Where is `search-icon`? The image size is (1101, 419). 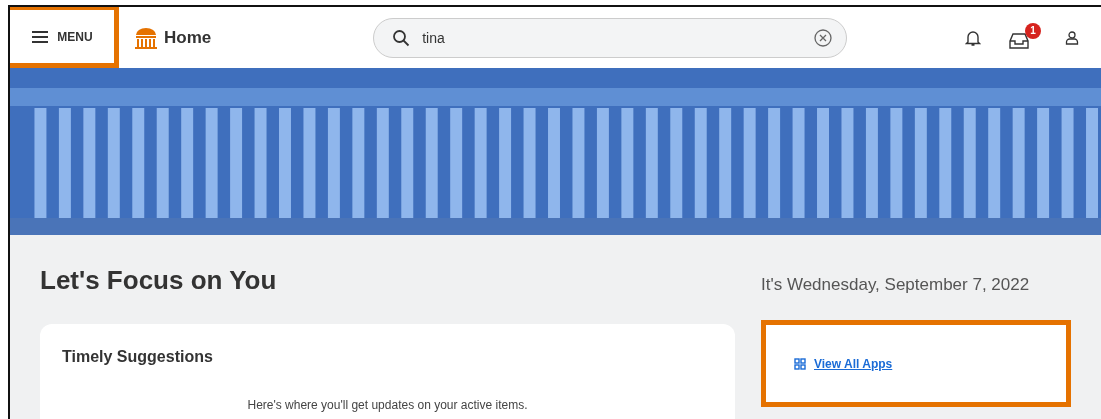
search-icon is located at coordinates (401, 37).